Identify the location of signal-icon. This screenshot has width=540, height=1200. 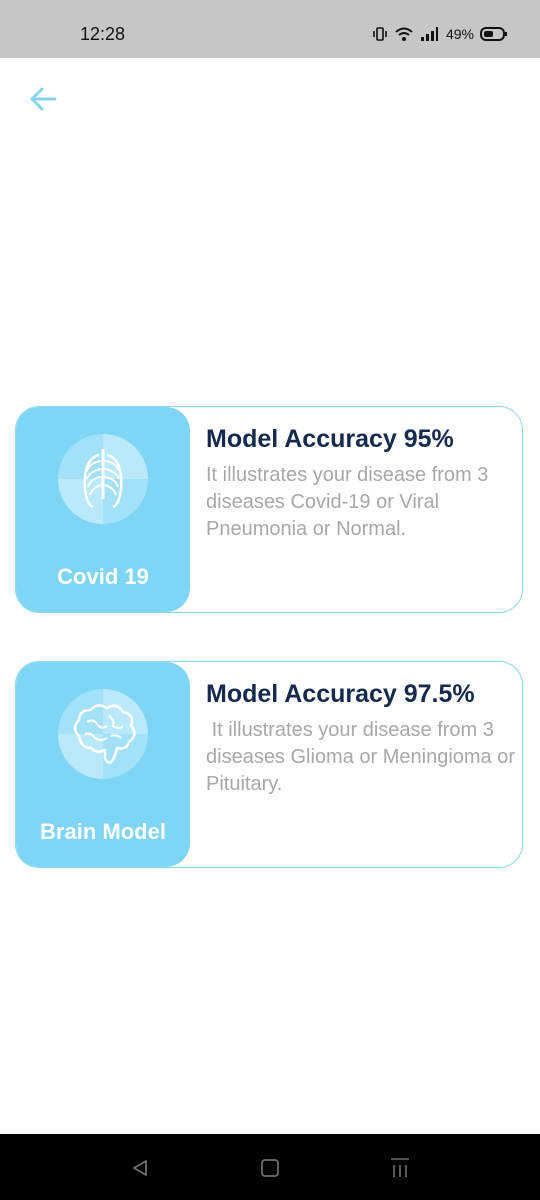
(430, 34).